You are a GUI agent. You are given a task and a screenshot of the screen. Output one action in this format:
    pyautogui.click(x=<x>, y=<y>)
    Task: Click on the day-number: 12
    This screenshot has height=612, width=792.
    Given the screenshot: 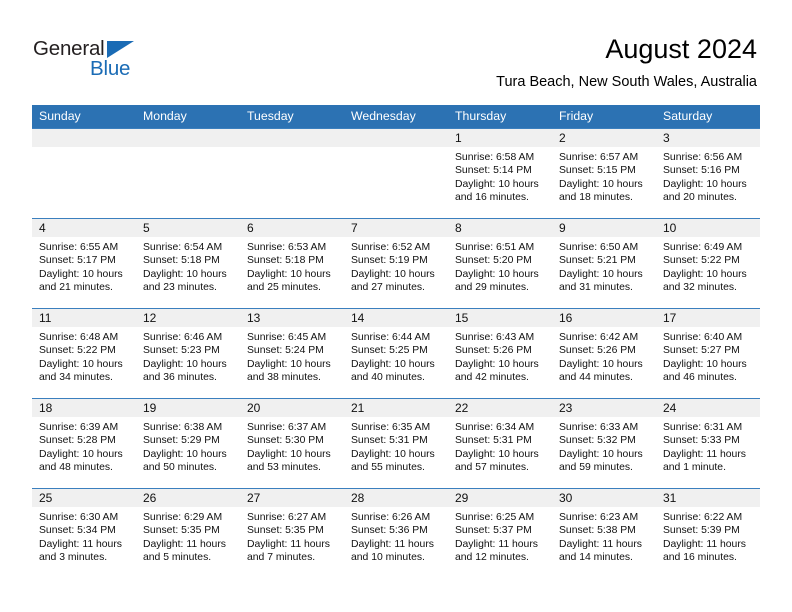 What is the action you would take?
    pyautogui.click(x=188, y=318)
    